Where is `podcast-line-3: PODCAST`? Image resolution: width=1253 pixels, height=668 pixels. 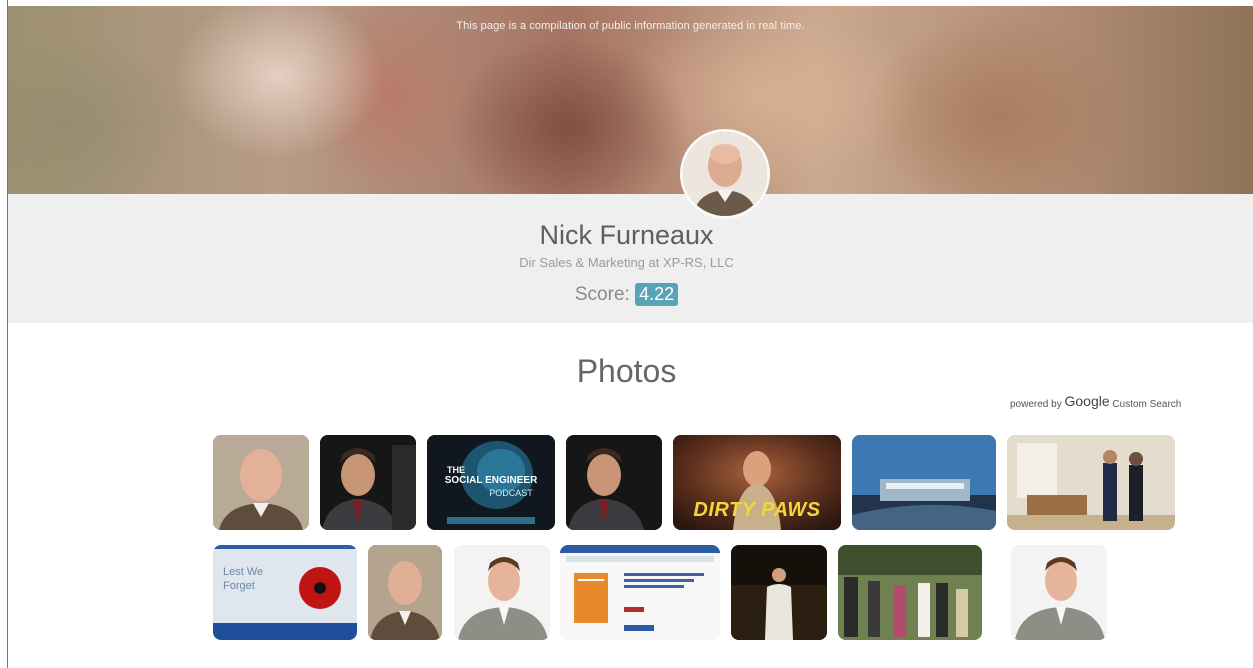
podcast-line-3: PODCAST is located at coordinates (511, 493).